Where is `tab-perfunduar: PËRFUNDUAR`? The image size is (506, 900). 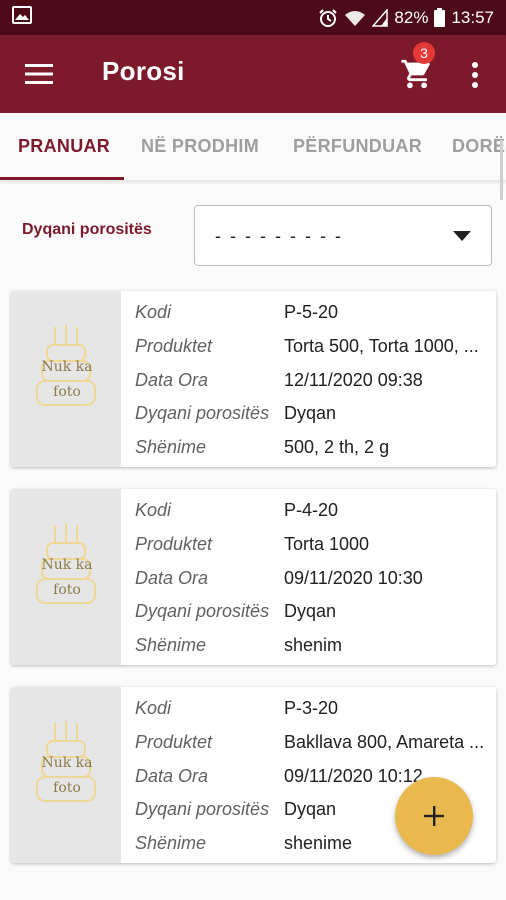
tab-perfunduar: PËRFUNDUAR is located at coordinates (357, 146).